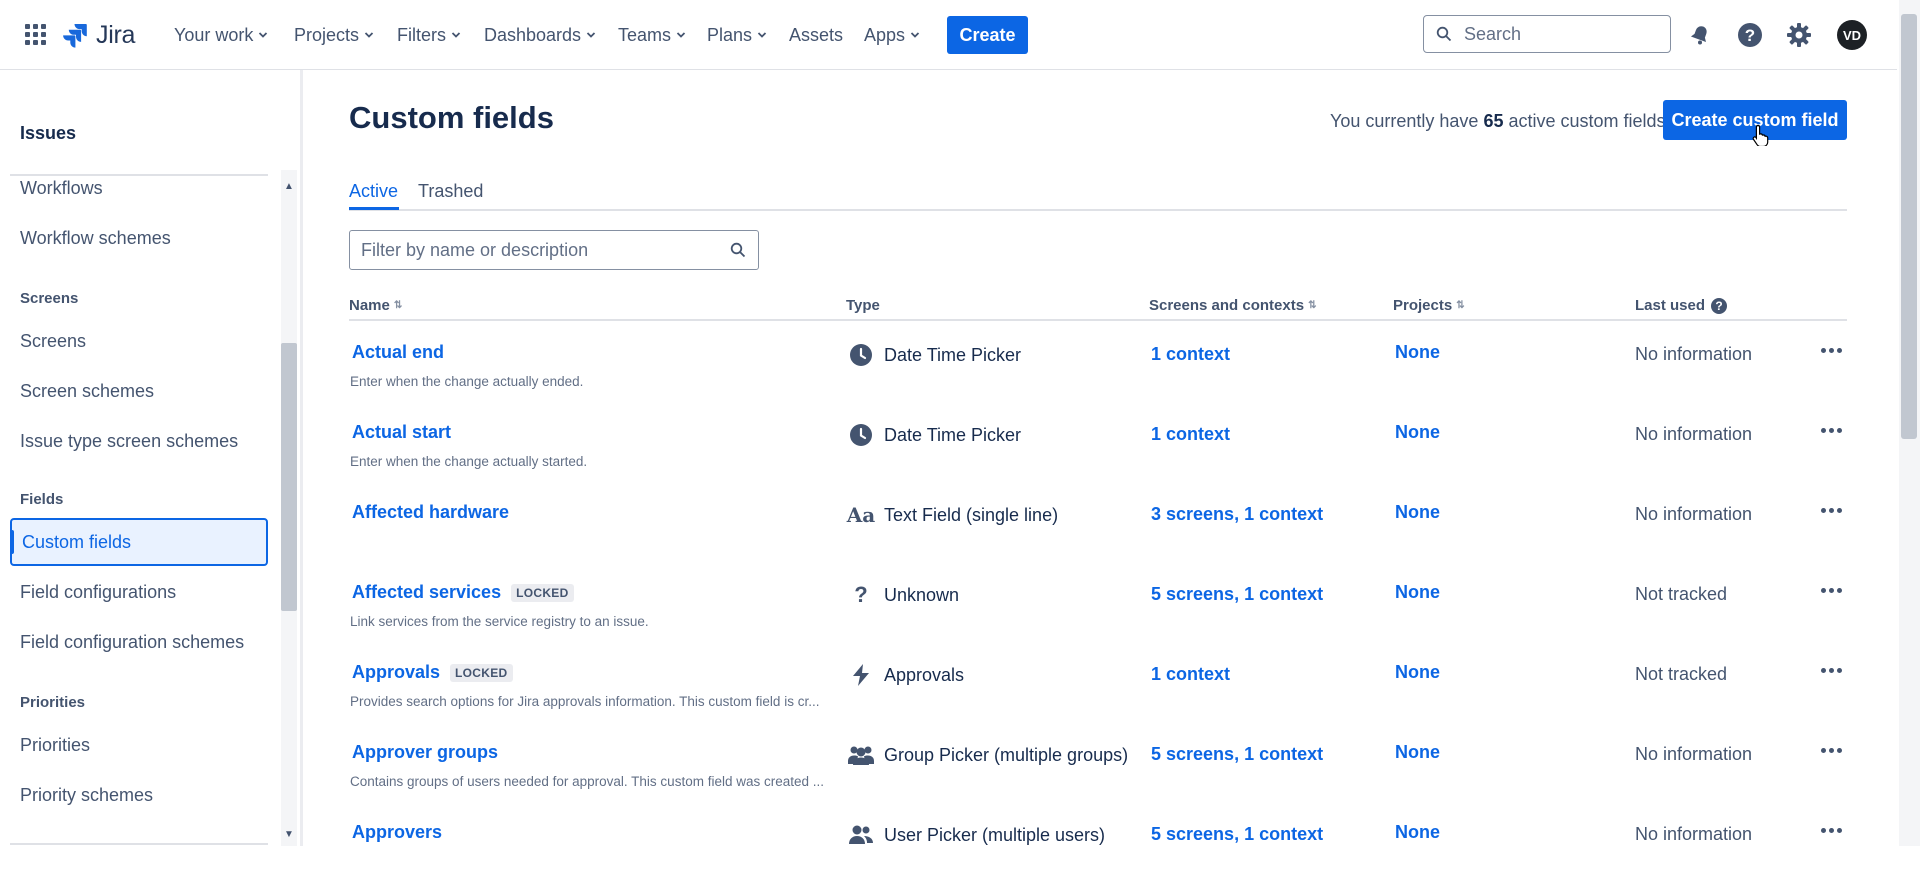 Image resolution: width=1920 pixels, height=890 pixels. I want to click on field-name-link: Actual end, so click(398, 352).